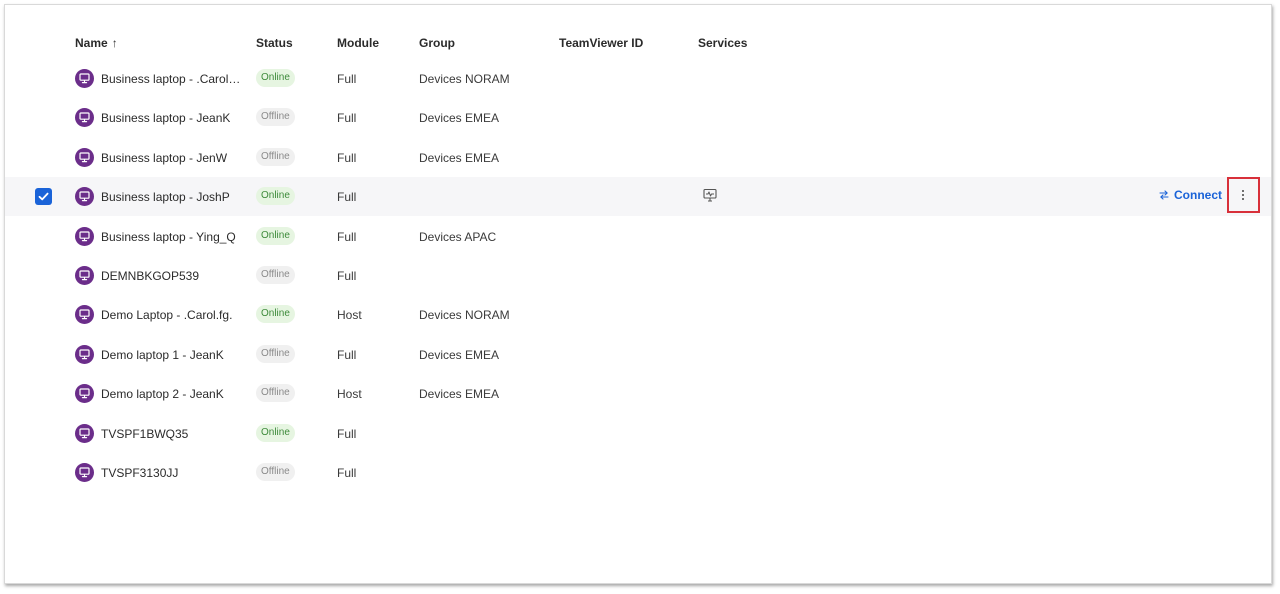 The width and height of the screenshot is (1280, 594). Describe the element at coordinates (722, 43) in the screenshot. I see `column-header-services: Services` at that location.